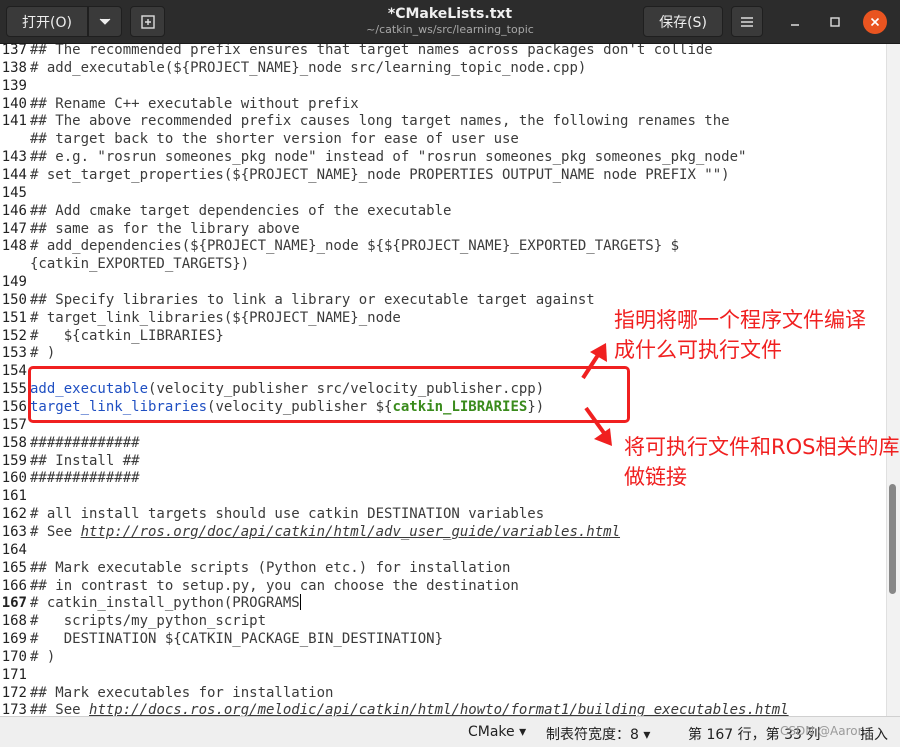 Image resolution: width=900 pixels, height=747 pixels. Describe the element at coordinates (598, 426) in the screenshot. I see `arrow-down-icon` at that location.